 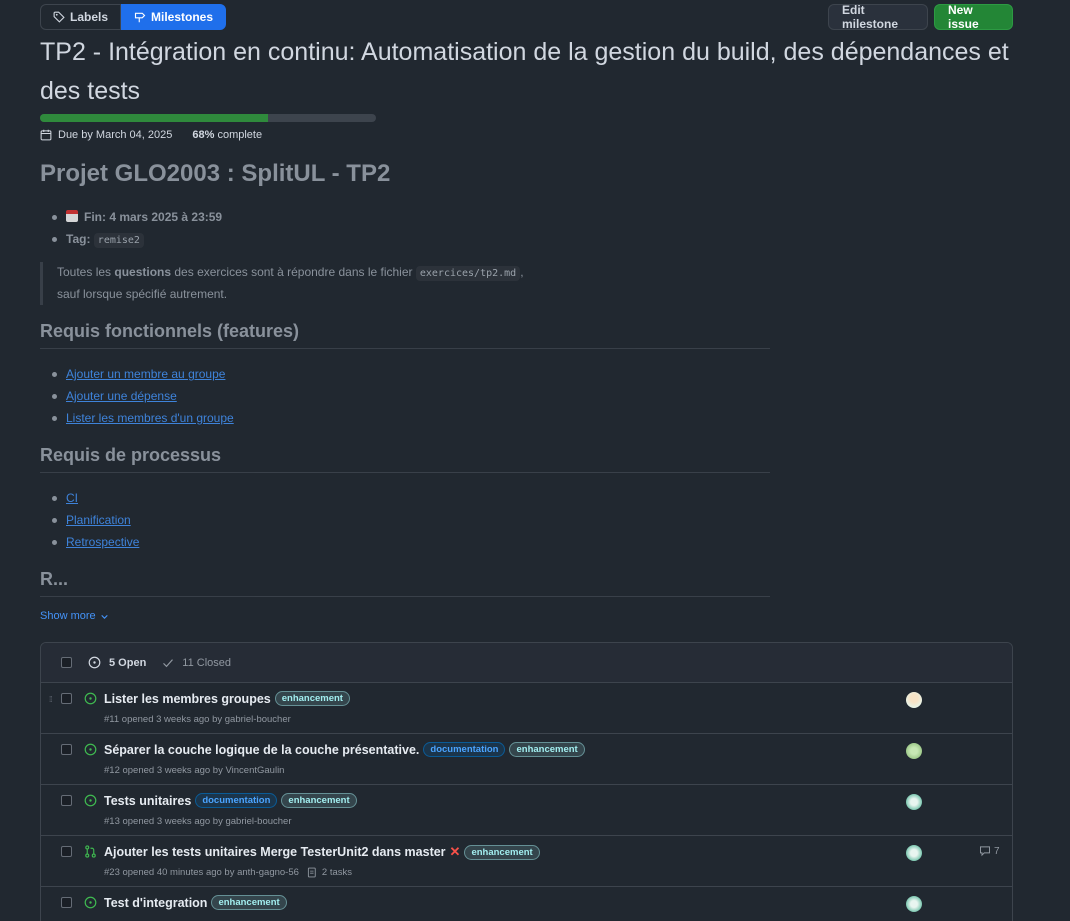 What do you see at coordinates (182, 17) in the screenshot?
I see `milestones-tab-label: Milestones` at bounding box center [182, 17].